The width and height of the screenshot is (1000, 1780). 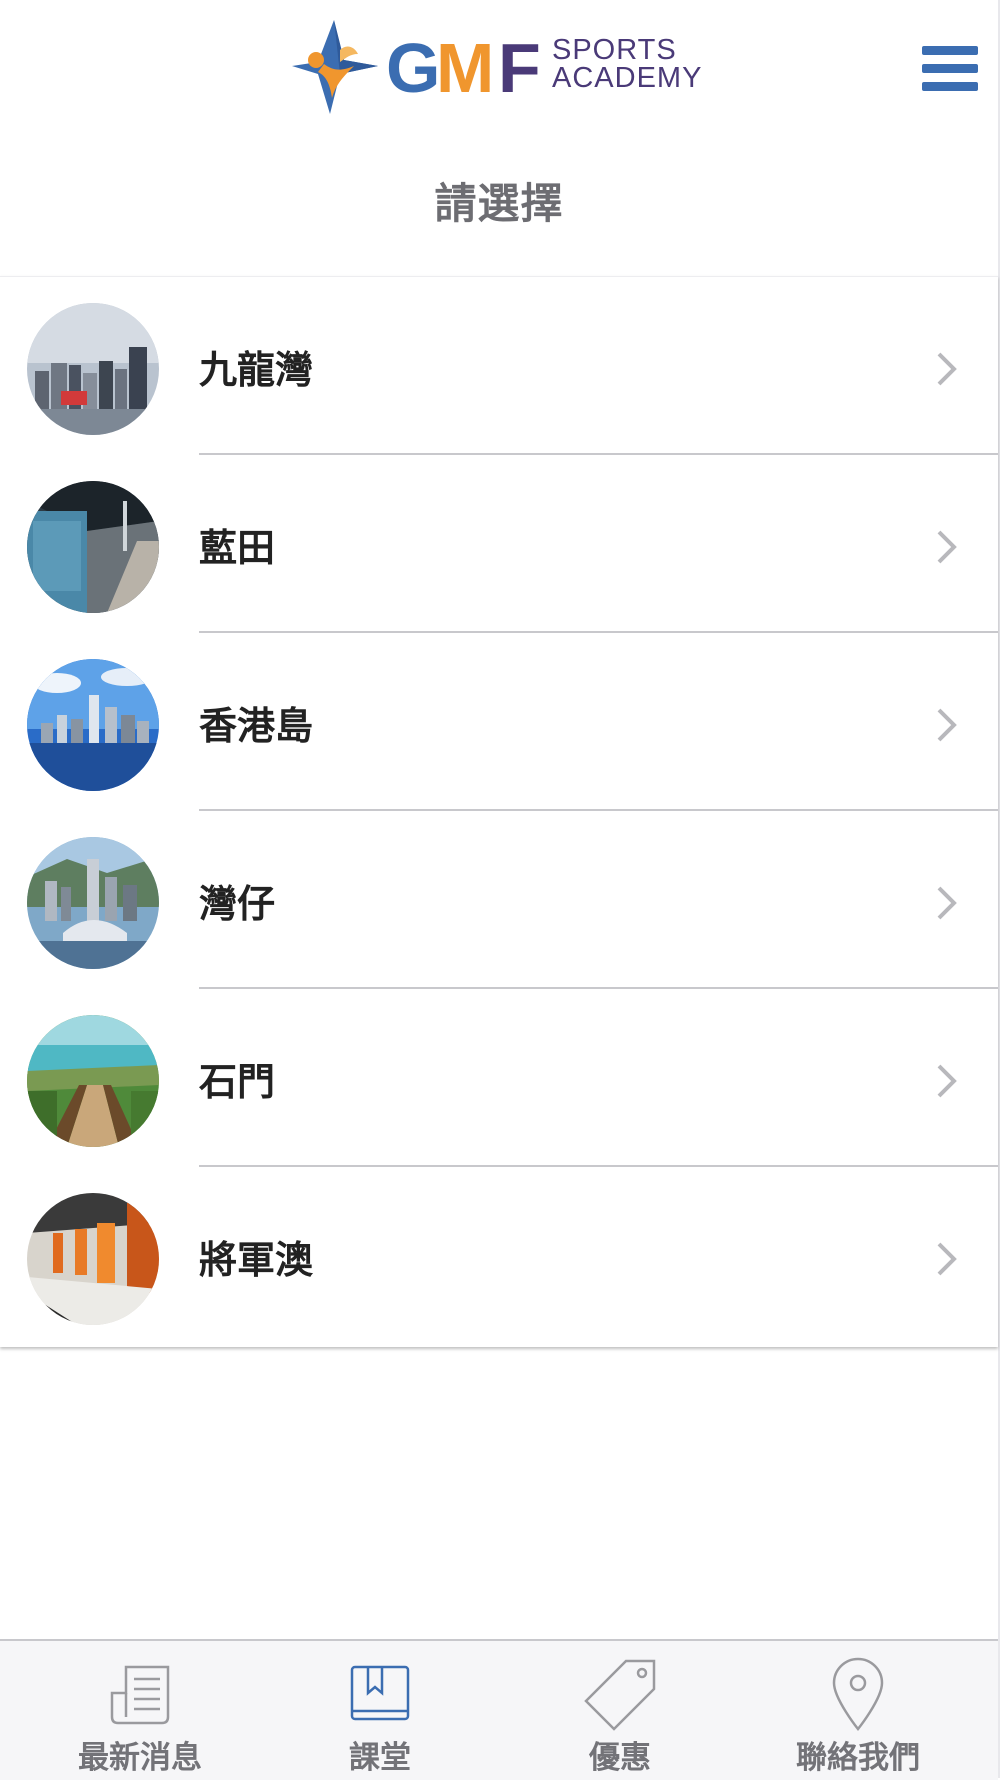 What do you see at coordinates (858, 1694) in the screenshot?
I see `location-pin-icon` at bounding box center [858, 1694].